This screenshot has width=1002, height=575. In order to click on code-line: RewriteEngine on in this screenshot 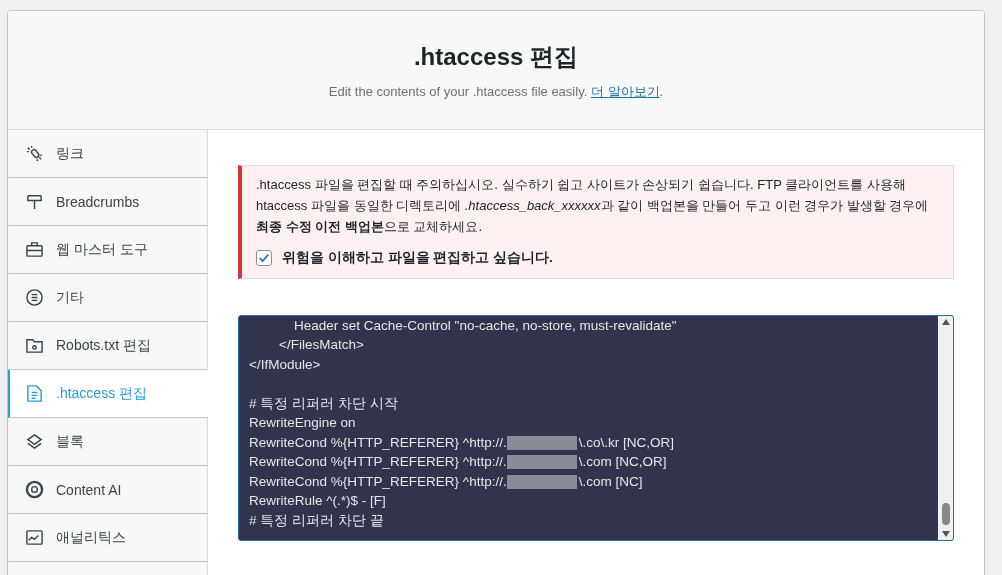, I will do `click(302, 423)`.